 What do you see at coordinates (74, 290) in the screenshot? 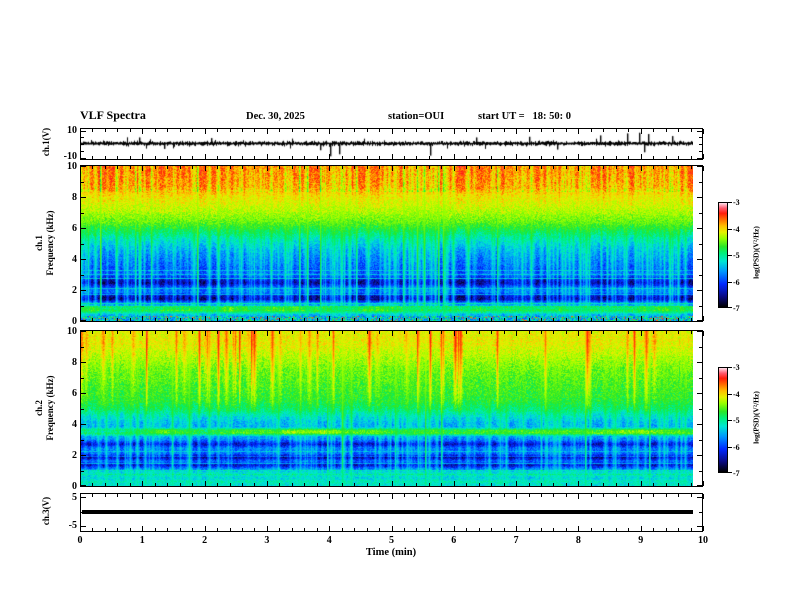
I see `ch1-spec-ytick-label: 2` at bounding box center [74, 290].